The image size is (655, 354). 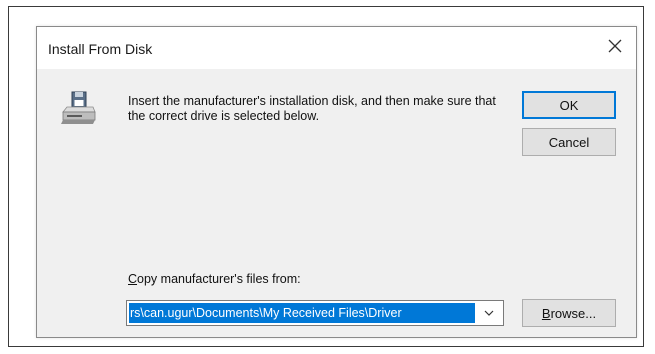 I want to click on title-bar: Install From Disk, so click(x=336, y=48).